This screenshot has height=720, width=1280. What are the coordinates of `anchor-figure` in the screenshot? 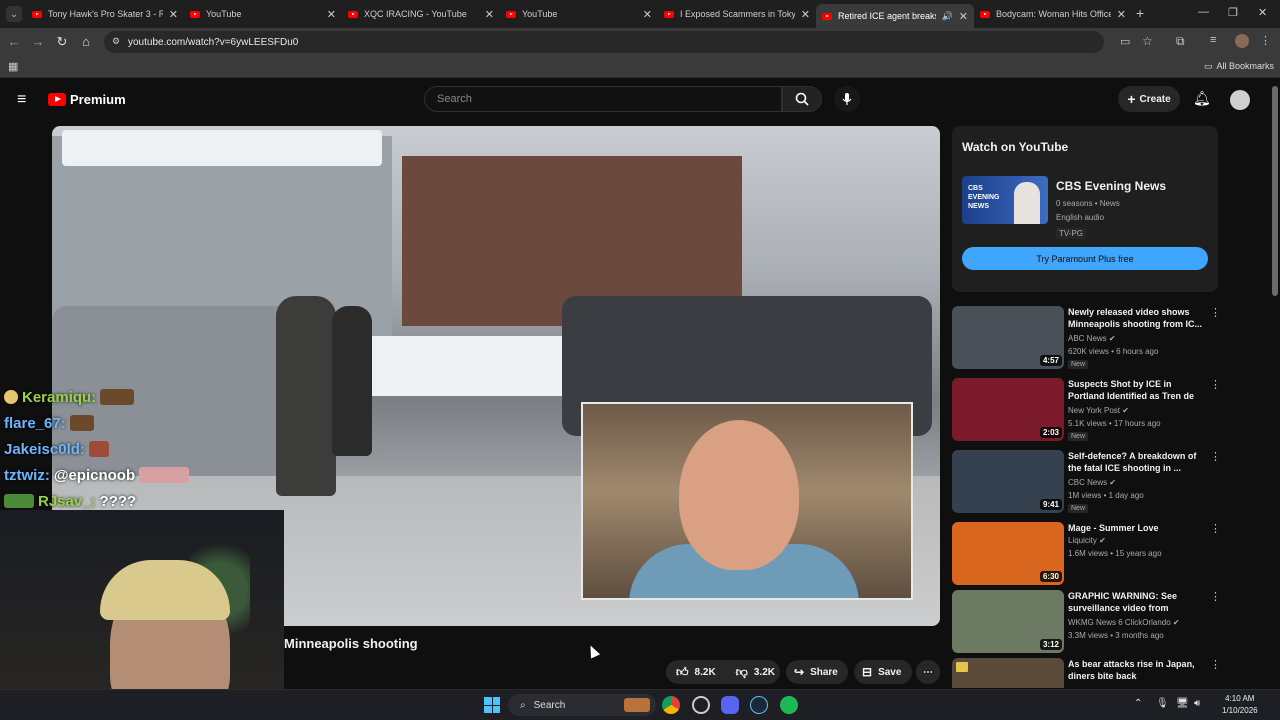 It's located at (1027, 203).